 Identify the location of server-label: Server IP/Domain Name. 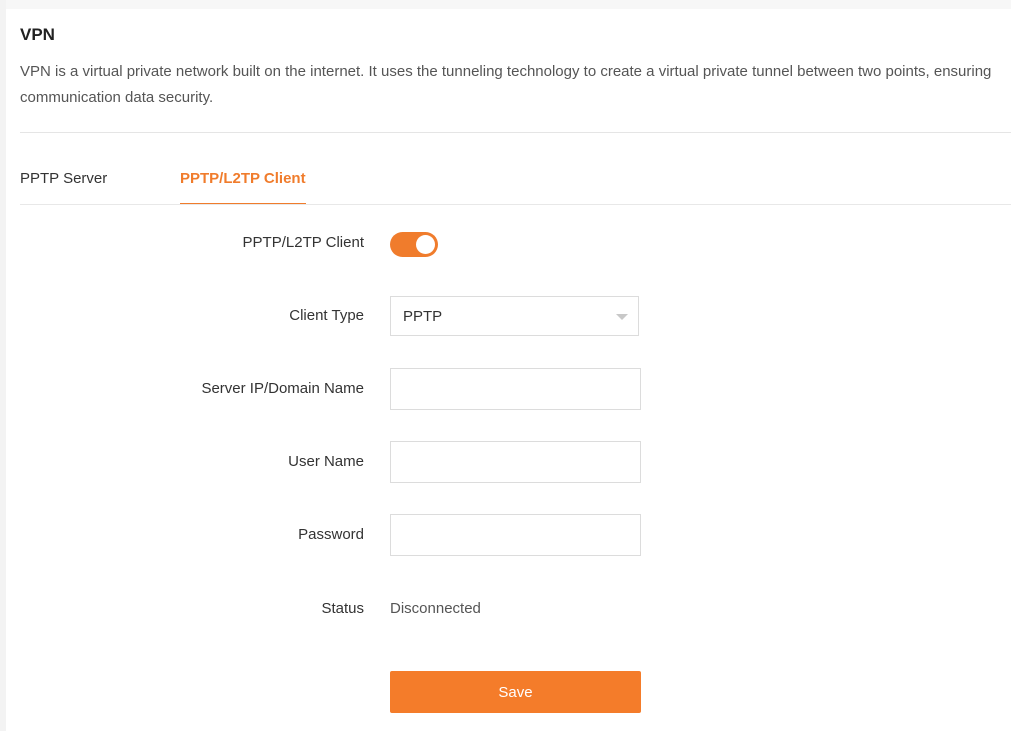
(282, 388).